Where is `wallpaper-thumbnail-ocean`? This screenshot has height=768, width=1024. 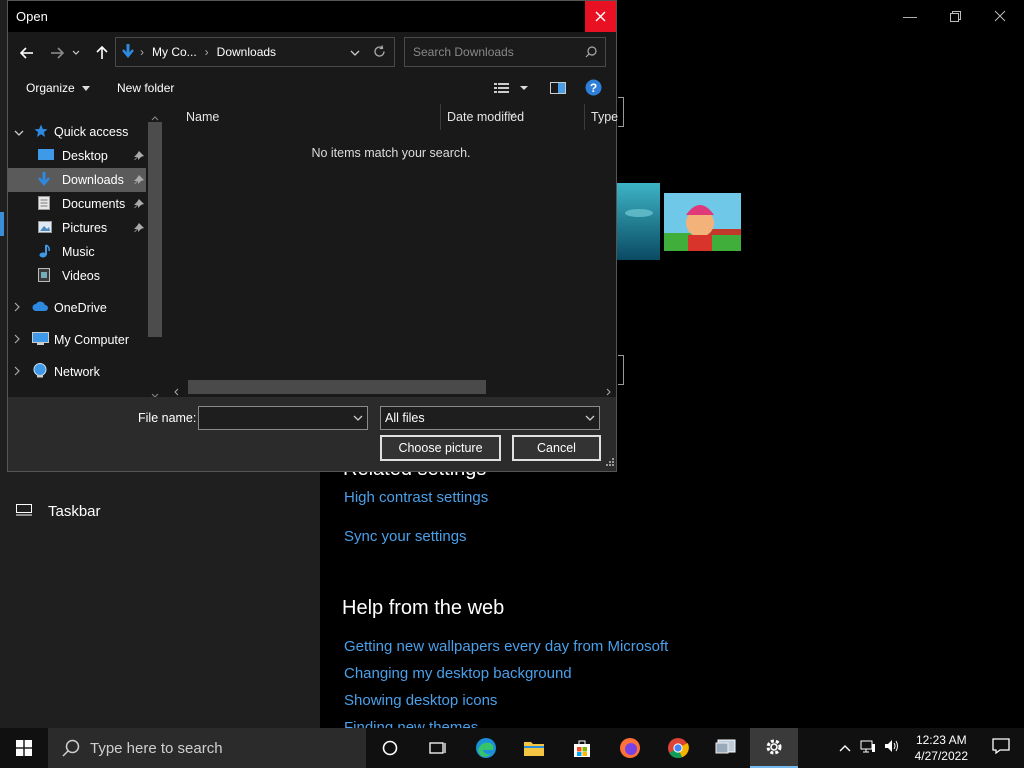
wallpaper-thumbnail-ocean is located at coordinates (638, 221).